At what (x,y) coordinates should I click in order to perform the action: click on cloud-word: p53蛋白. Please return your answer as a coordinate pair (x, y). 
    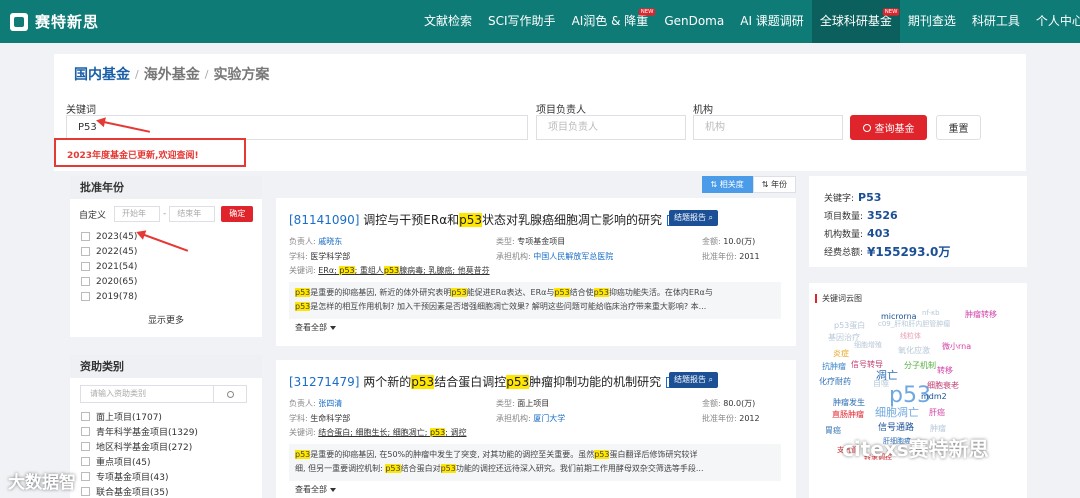
    Looking at the image, I should click on (849, 326).